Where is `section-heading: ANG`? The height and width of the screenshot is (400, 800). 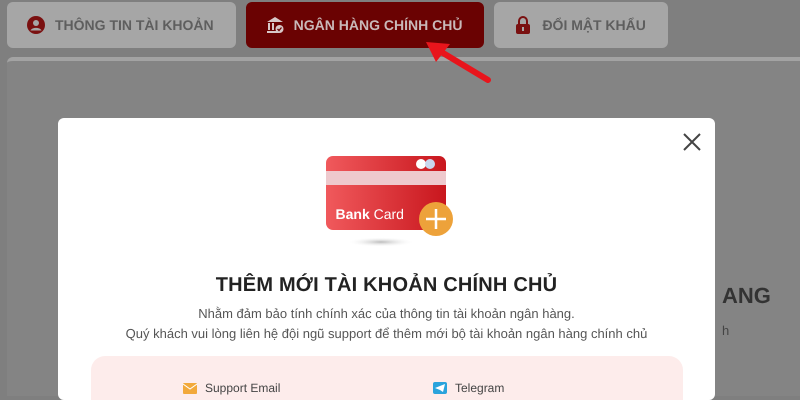 section-heading: ANG is located at coordinates (746, 296).